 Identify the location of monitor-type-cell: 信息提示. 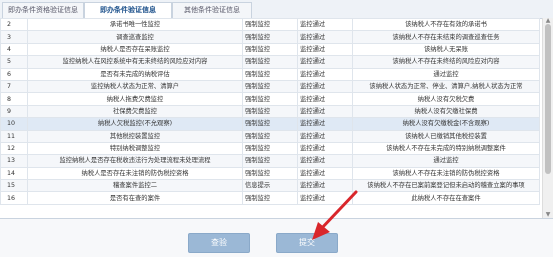
(270, 186).